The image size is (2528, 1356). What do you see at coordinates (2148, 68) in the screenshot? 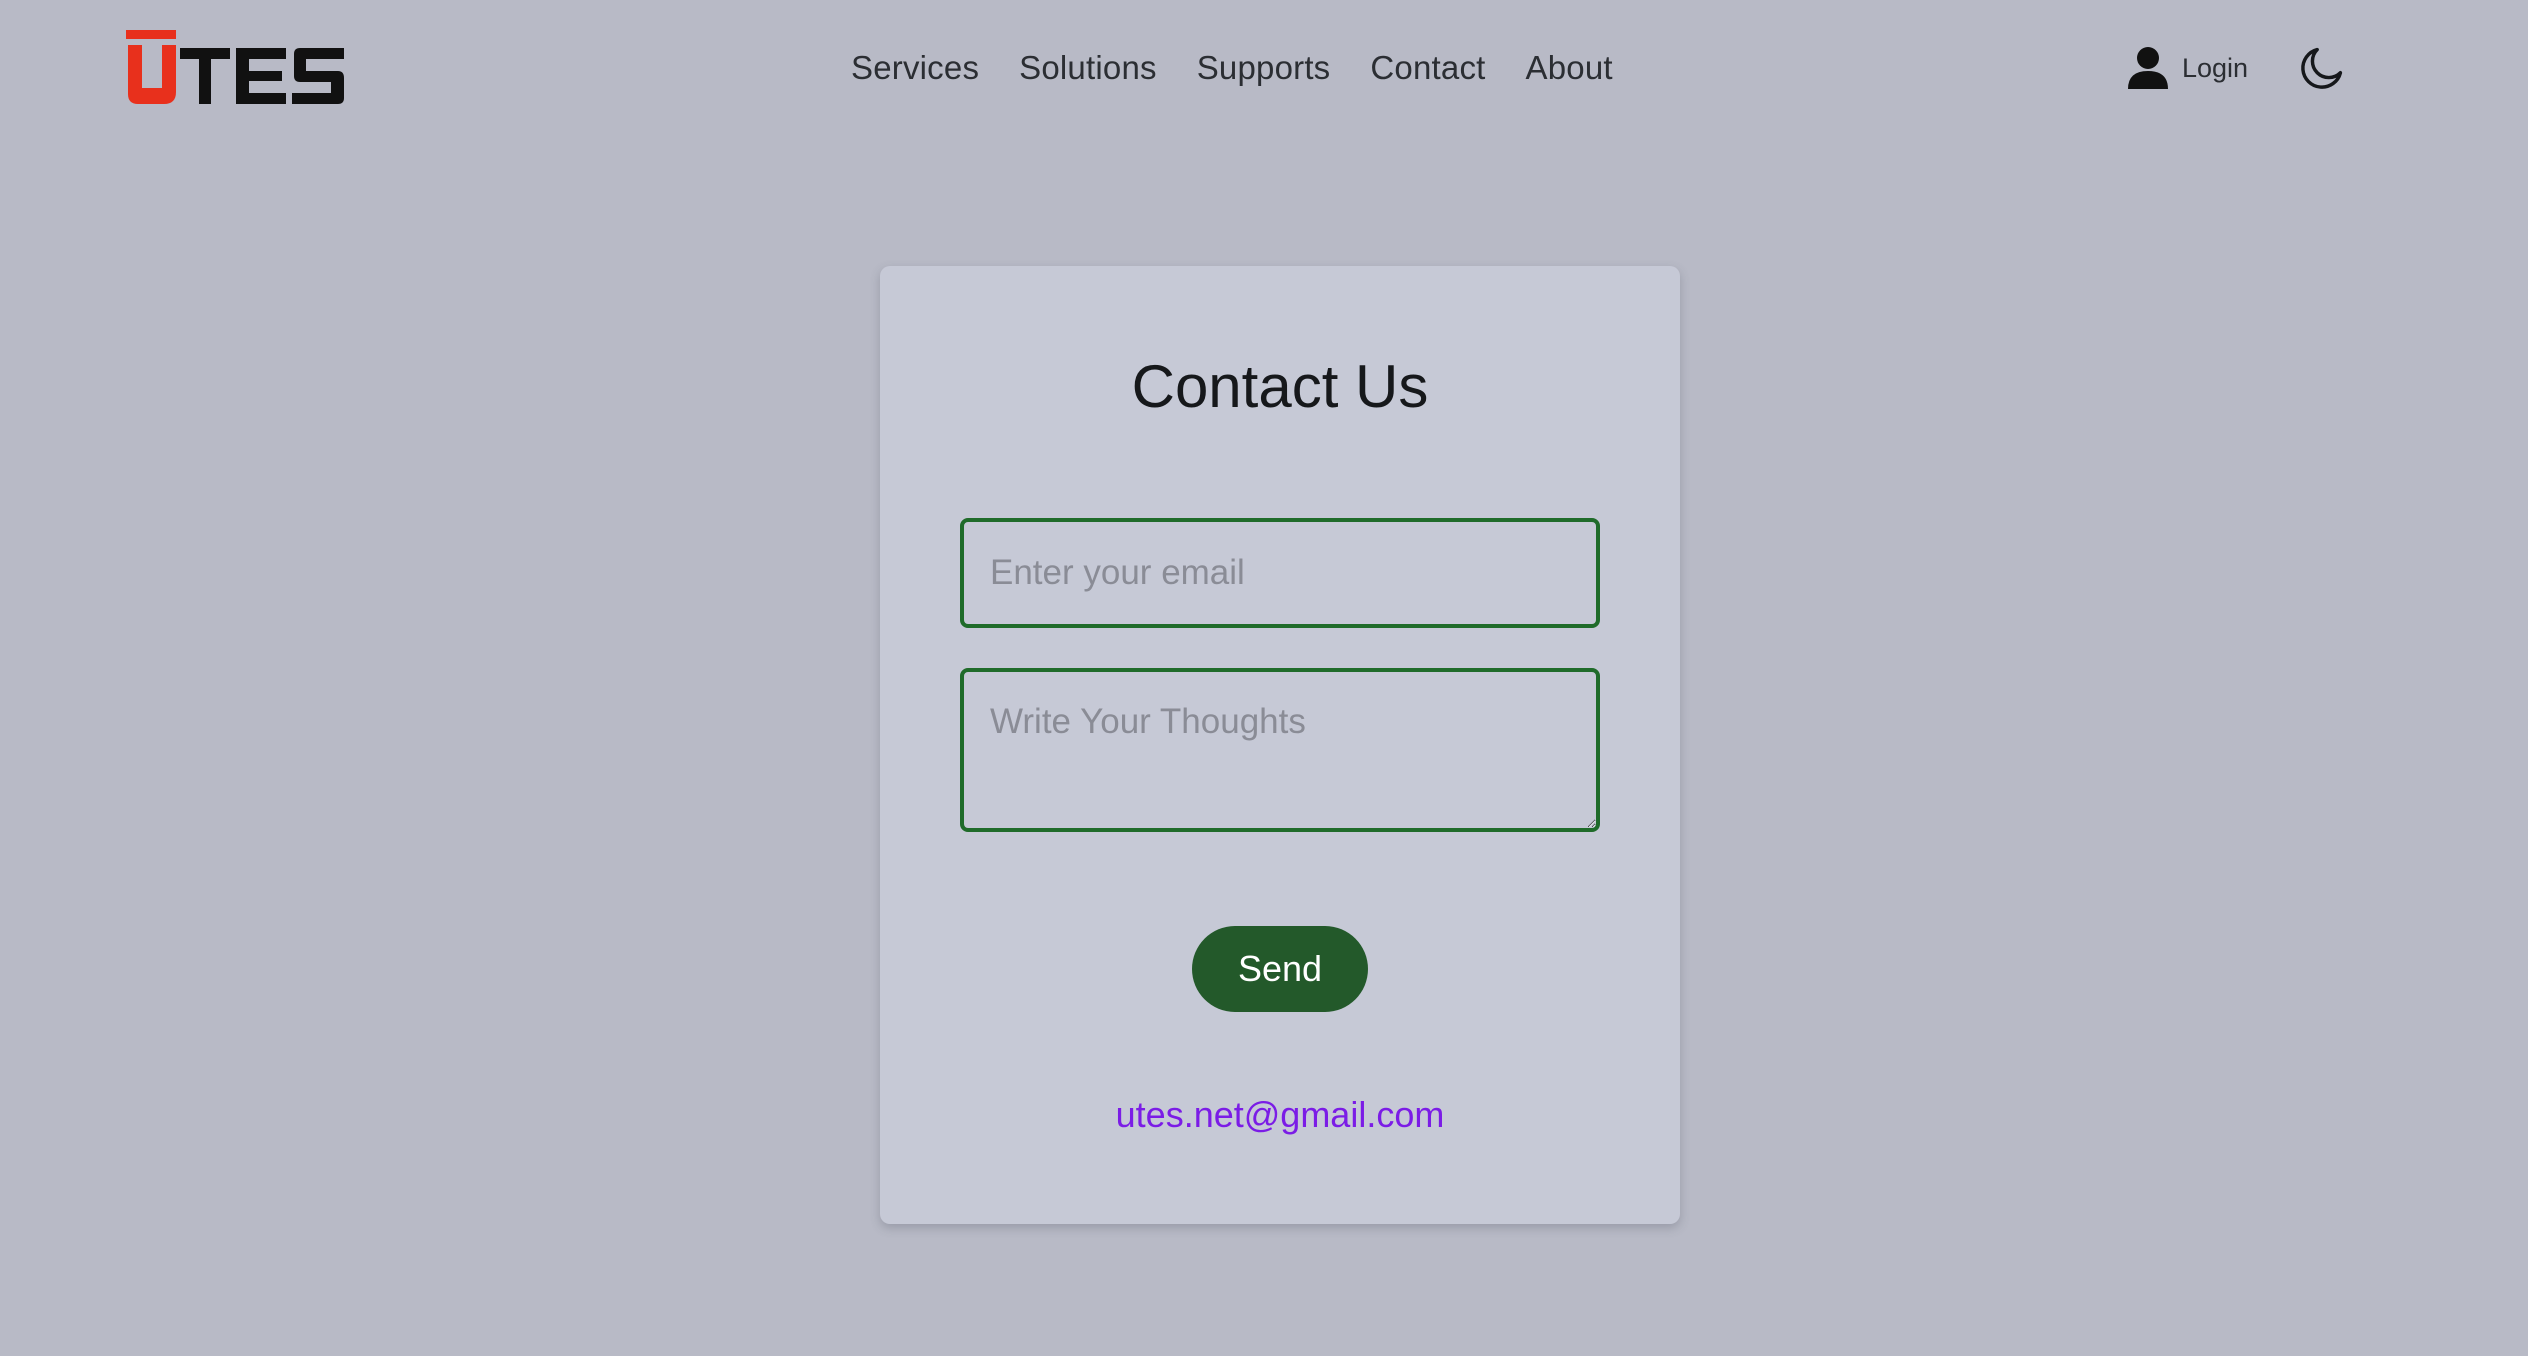
I see `user-icon` at bounding box center [2148, 68].